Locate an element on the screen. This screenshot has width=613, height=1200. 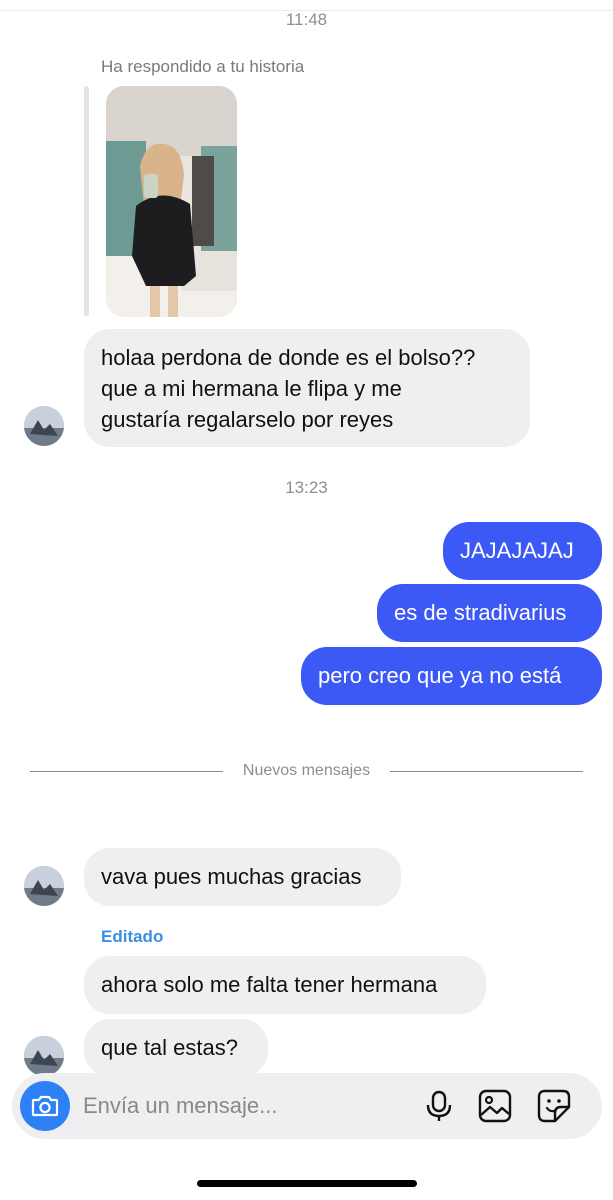
received-message-bubble: ahora solo me falta tener hermana is located at coordinates (285, 985).